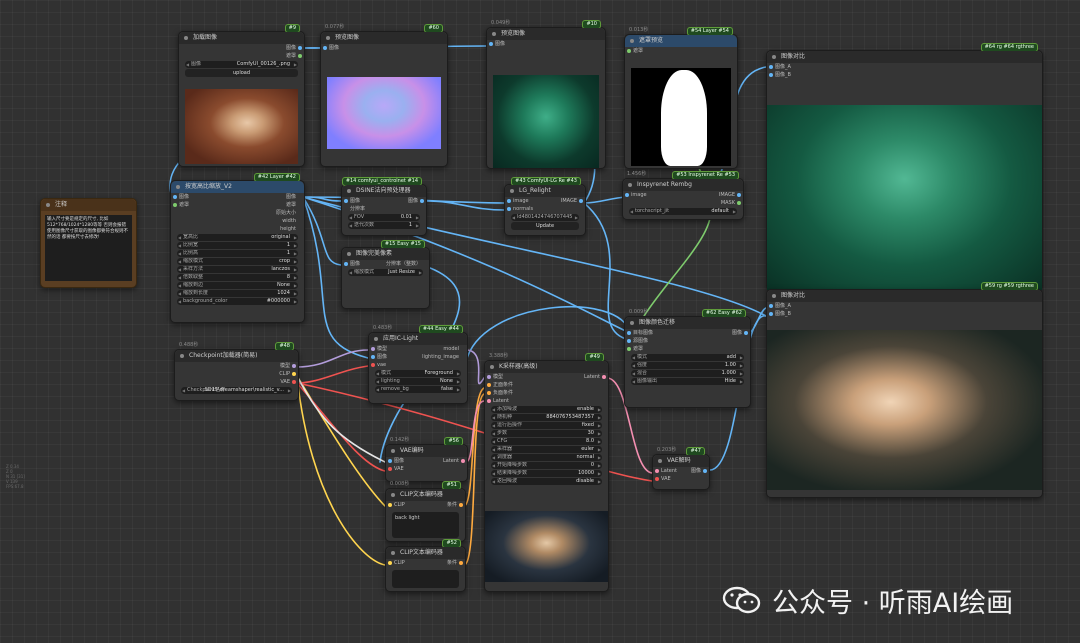 This screenshot has width=1080, height=643. What do you see at coordinates (904, 390) in the screenshot?
I see `image-compare-node: #59 rg #59 rgthree 图像对比 图像_A 图像_B` at bounding box center [904, 390].